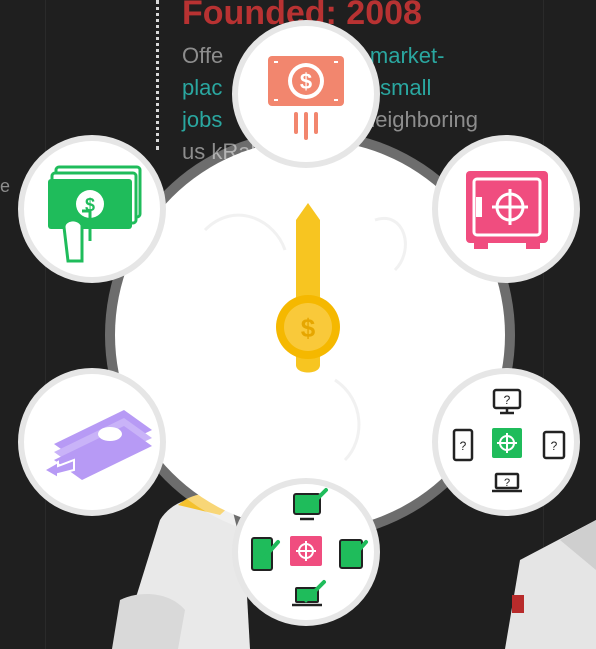  I want to click on node-devices-unknown: ? ? ? ?, so click(506, 442).